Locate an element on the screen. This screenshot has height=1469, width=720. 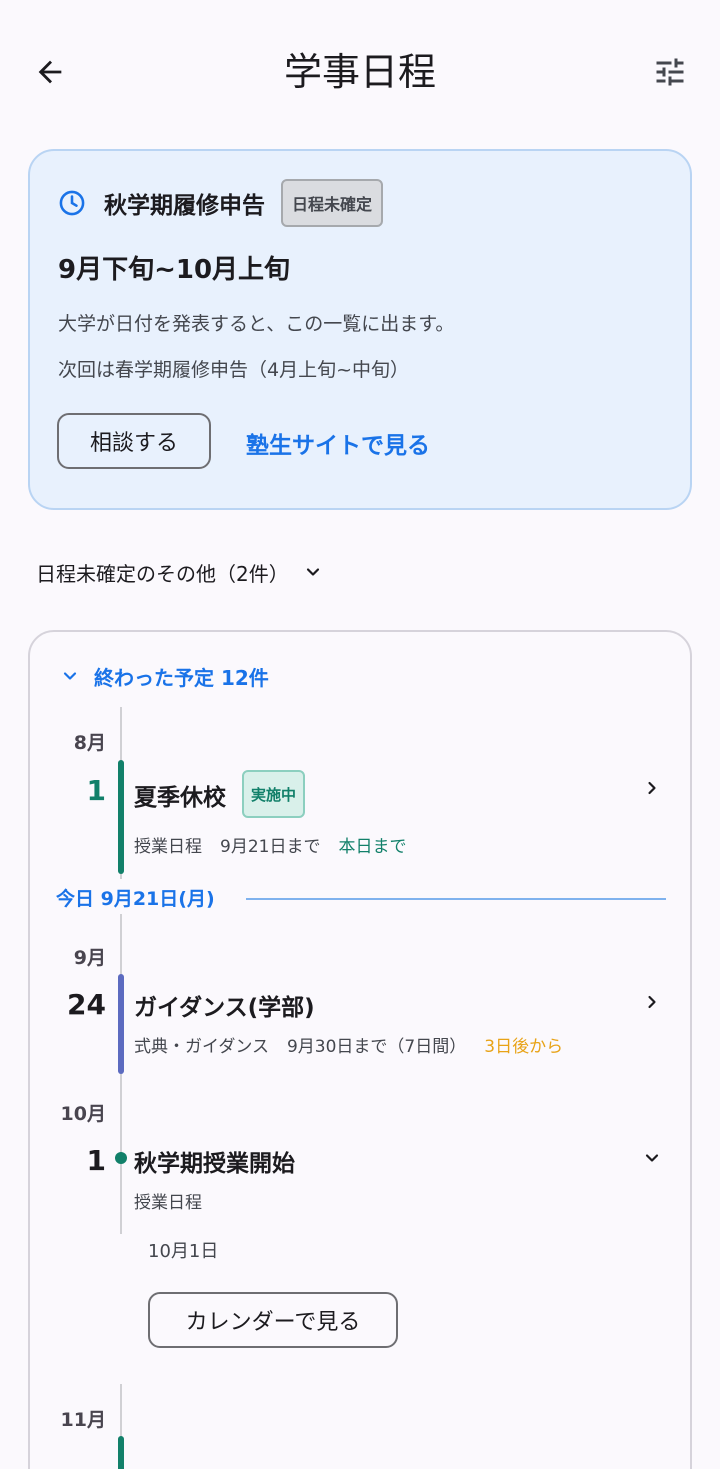
event-title: 夏季休校 is located at coordinates (180, 798).